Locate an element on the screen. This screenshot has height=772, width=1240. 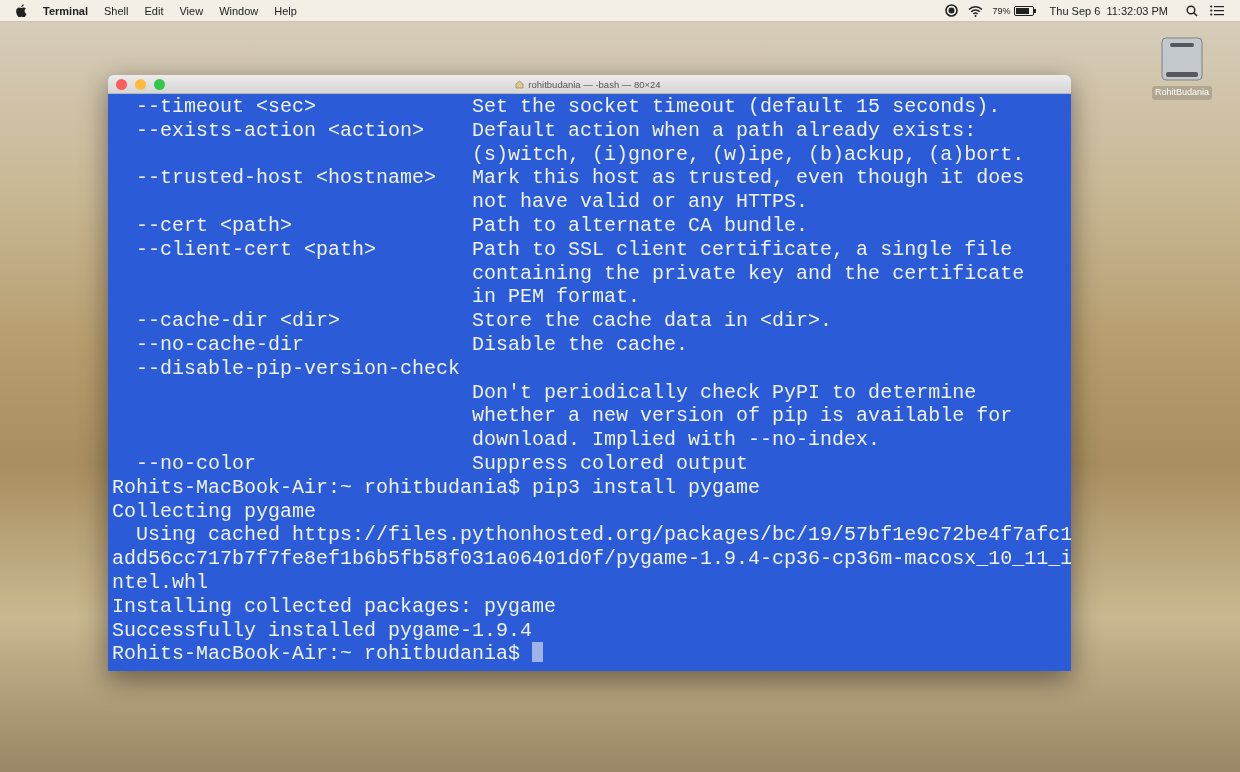
menu-item: Shell is located at coordinates (116, 11).